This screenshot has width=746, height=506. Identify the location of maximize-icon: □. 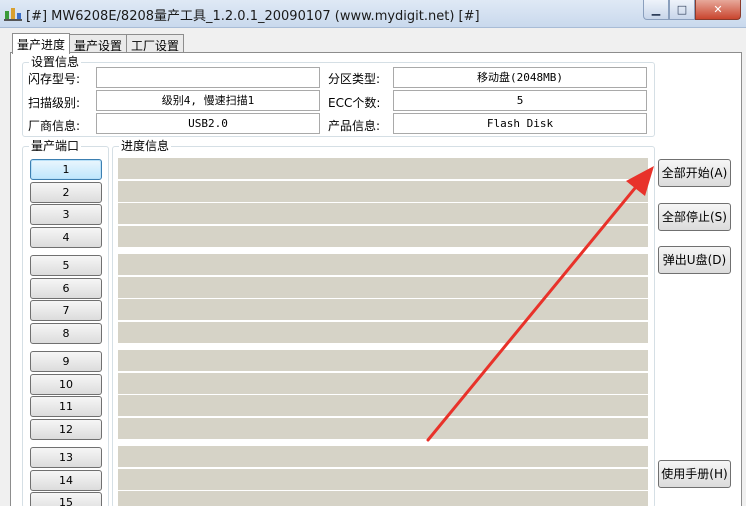
(682, 9).